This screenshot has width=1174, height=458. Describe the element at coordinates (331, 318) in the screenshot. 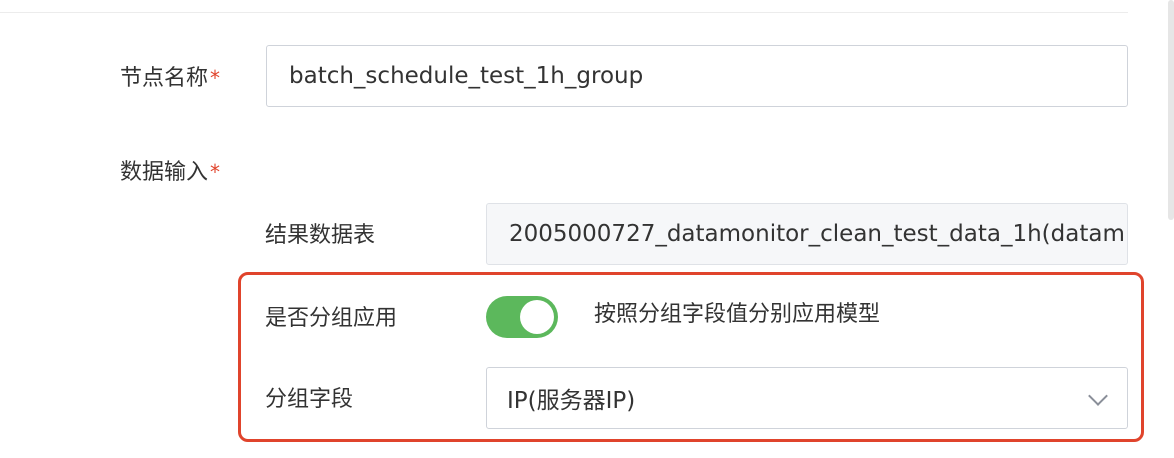

I see `group-apply-label: 是否分组应用` at that location.